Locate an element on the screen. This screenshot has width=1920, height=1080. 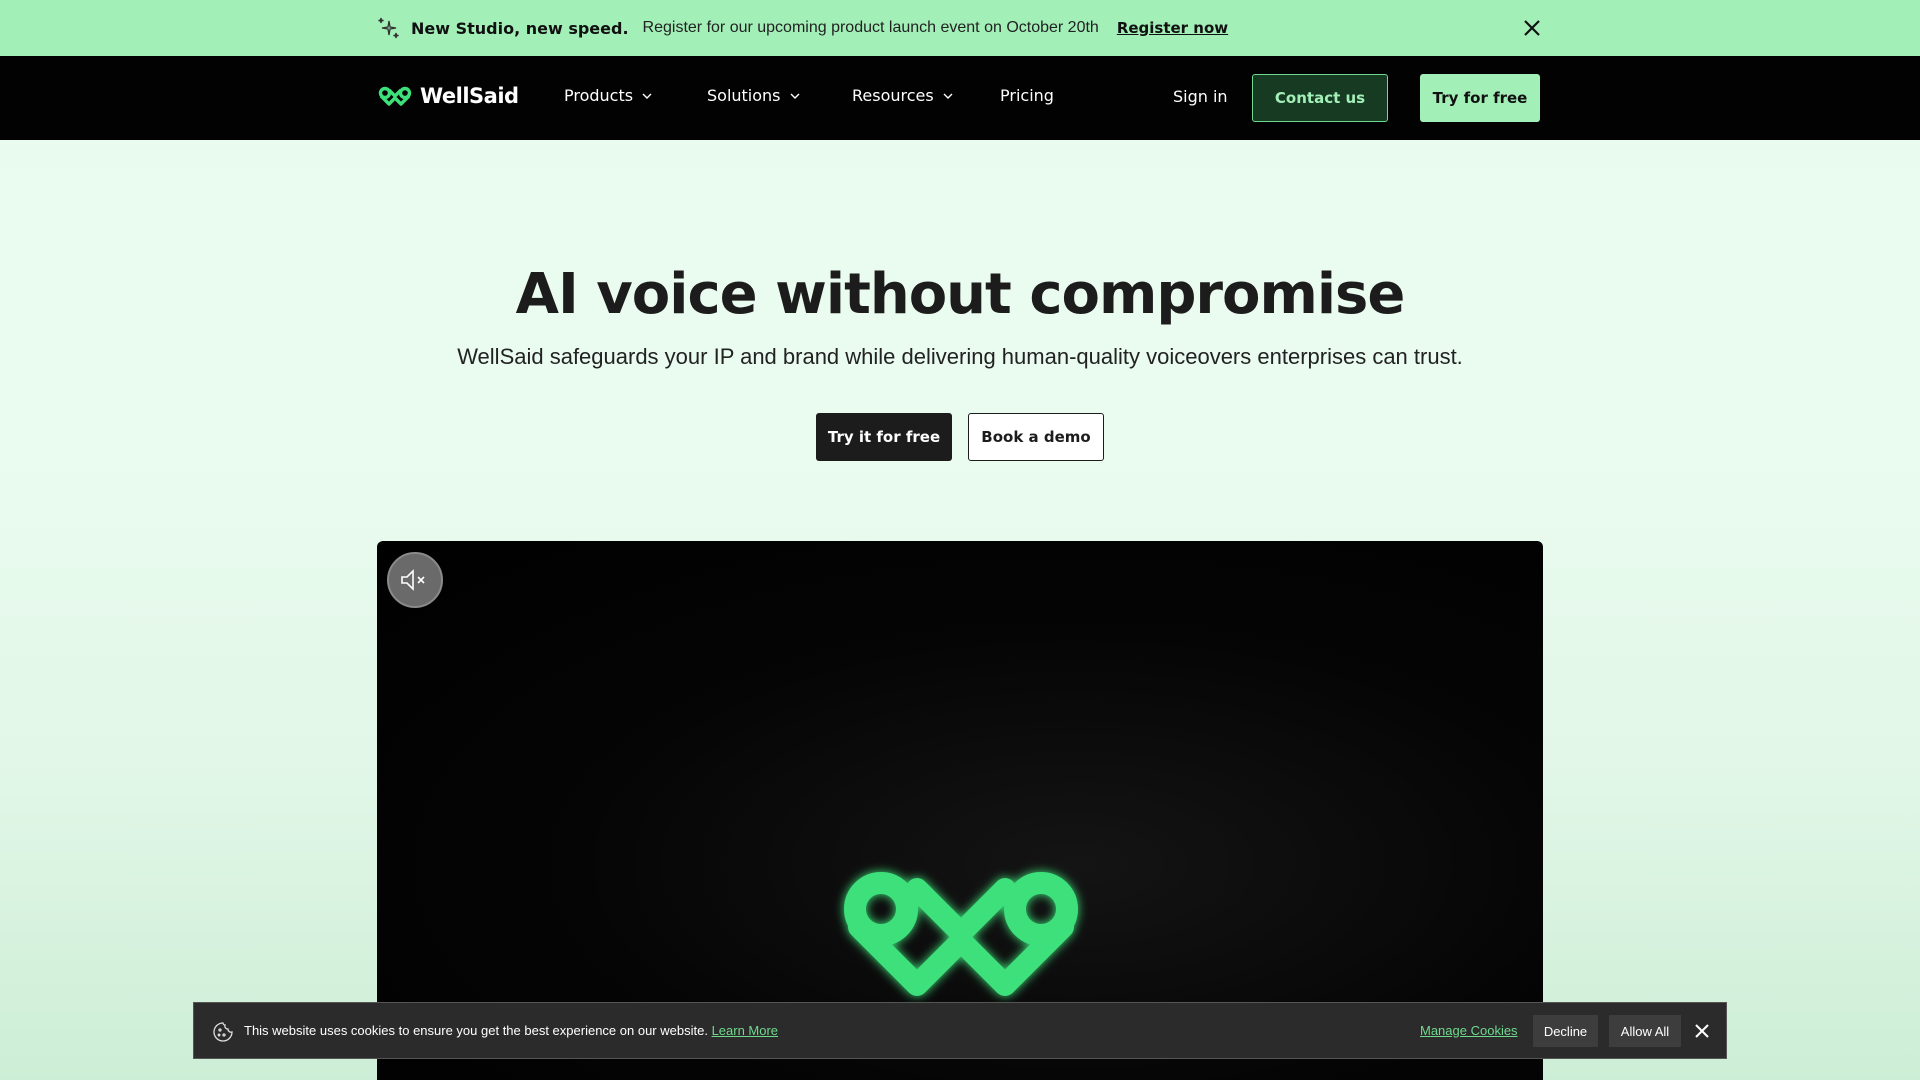
nav-pricing: Pricing is located at coordinates (1027, 95).